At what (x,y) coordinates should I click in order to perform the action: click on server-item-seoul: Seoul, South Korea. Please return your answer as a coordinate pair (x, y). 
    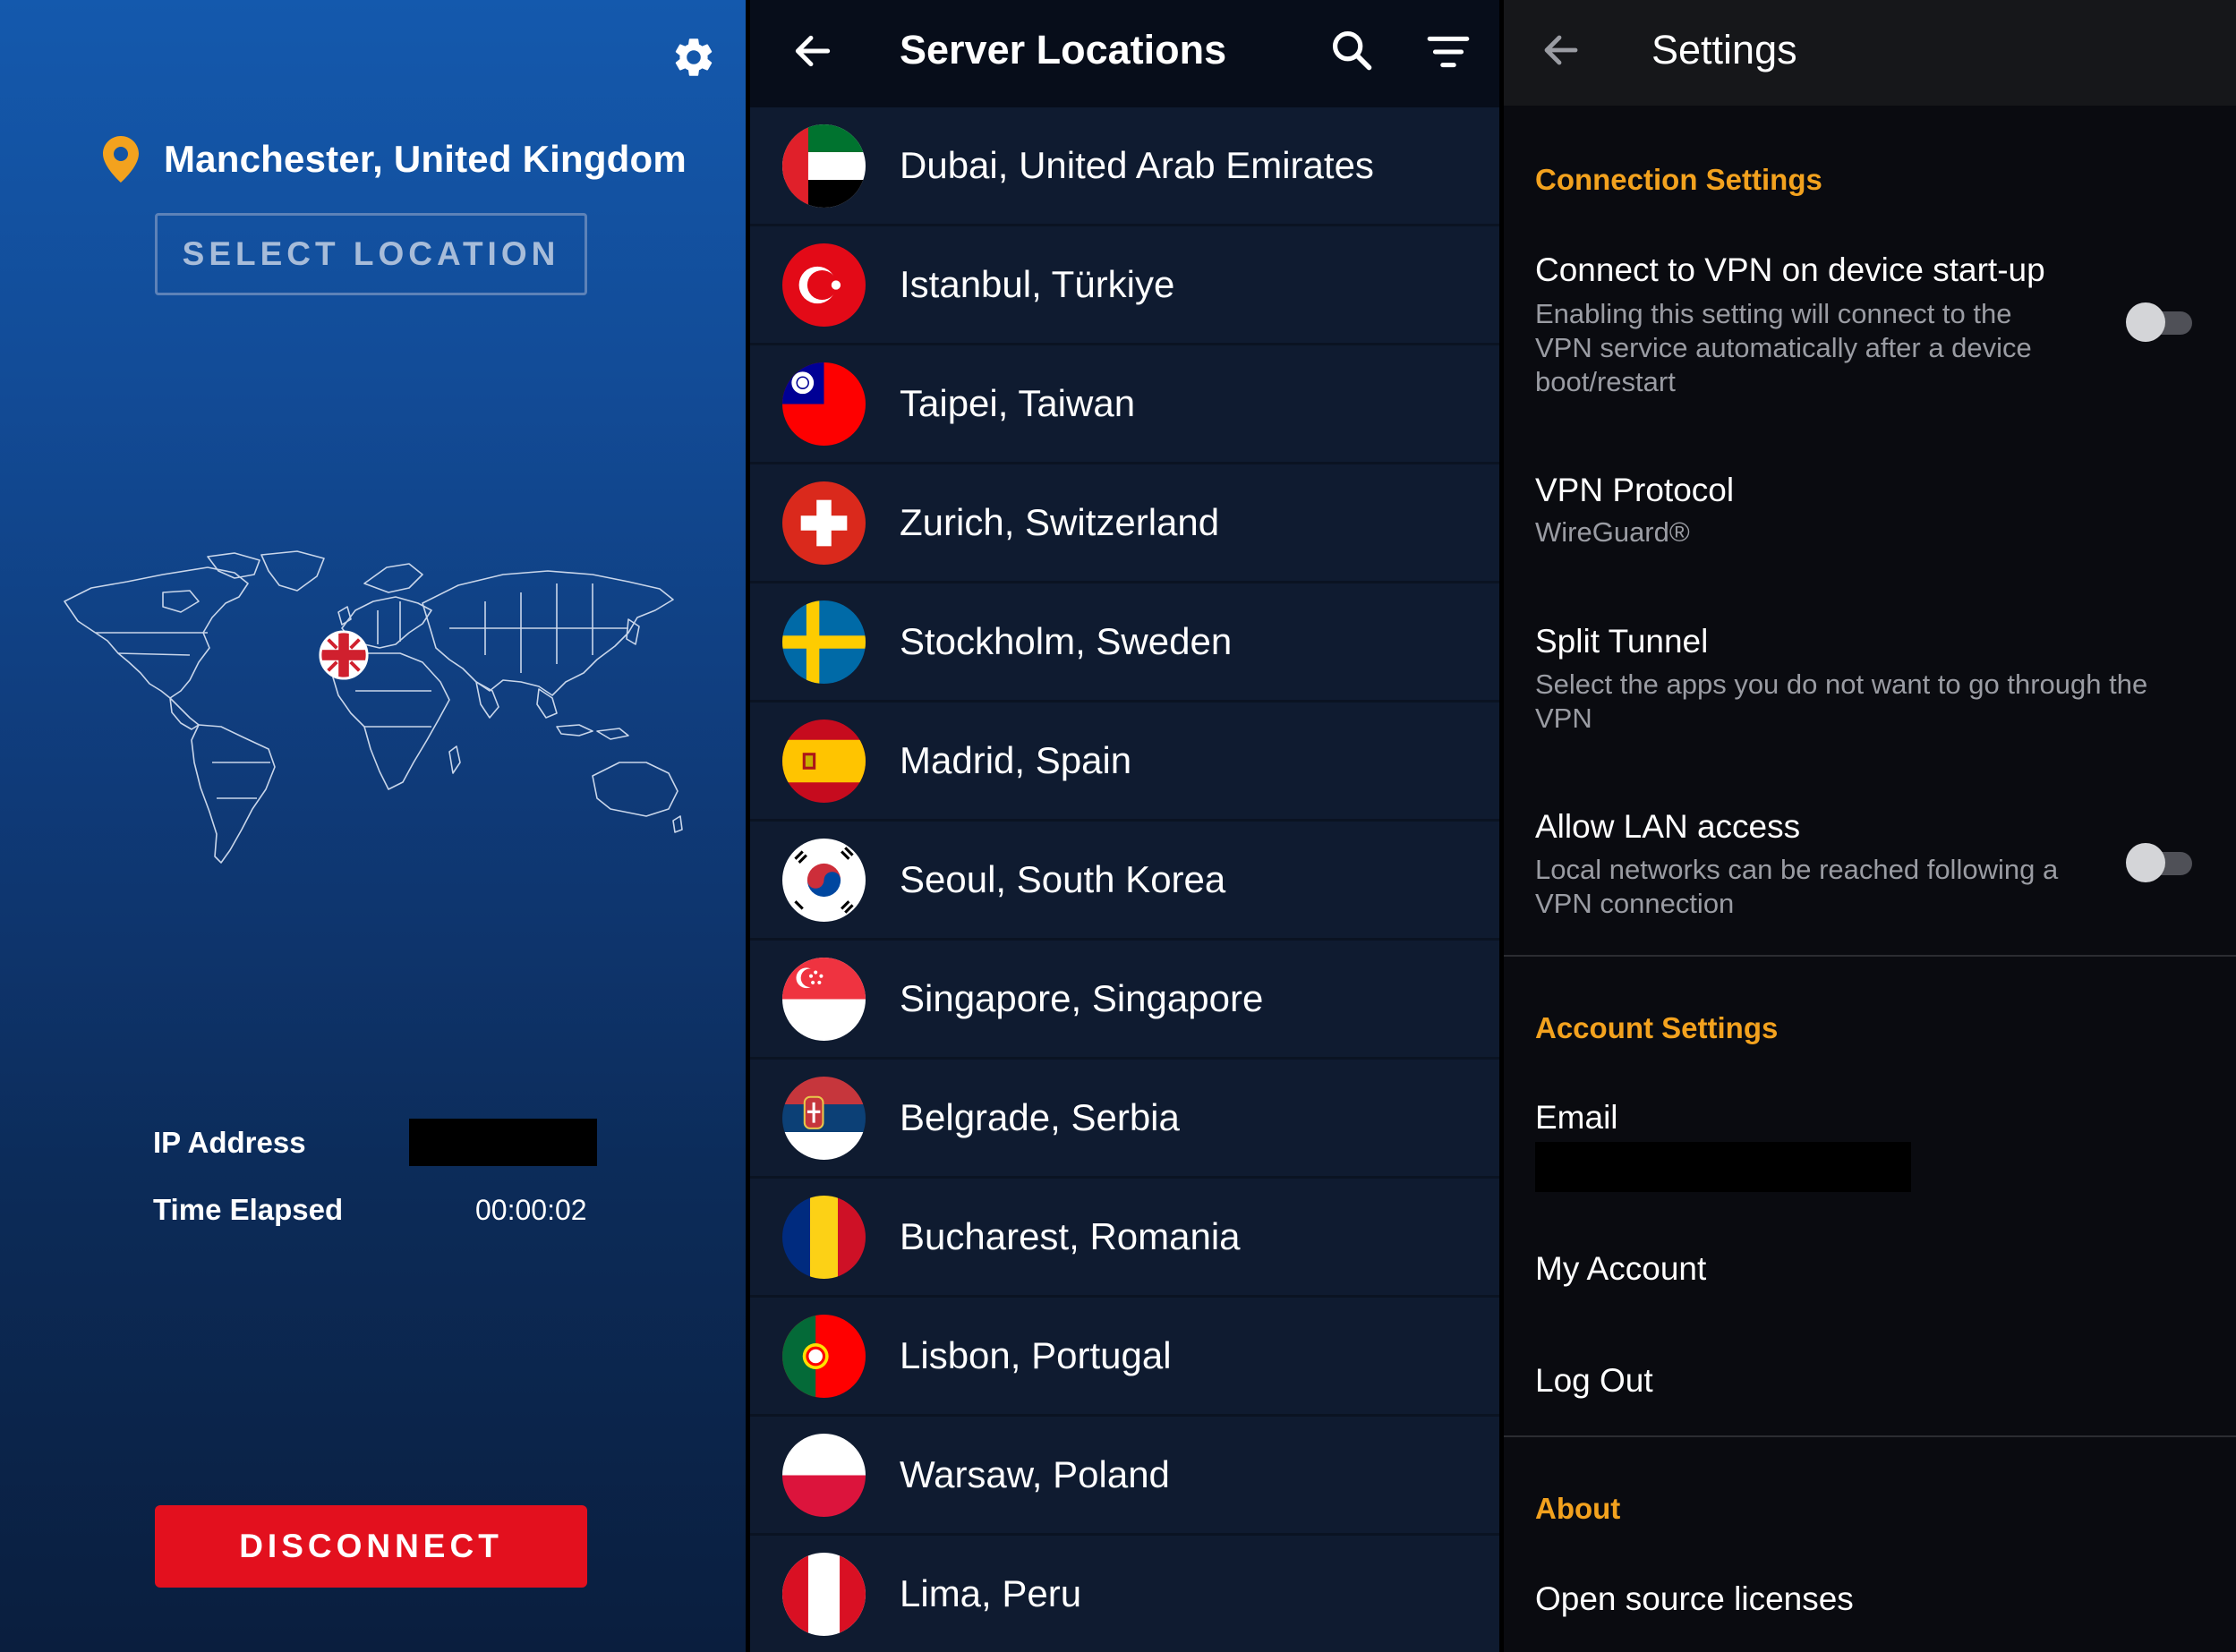
    Looking at the image, I should click on (1124, 881).